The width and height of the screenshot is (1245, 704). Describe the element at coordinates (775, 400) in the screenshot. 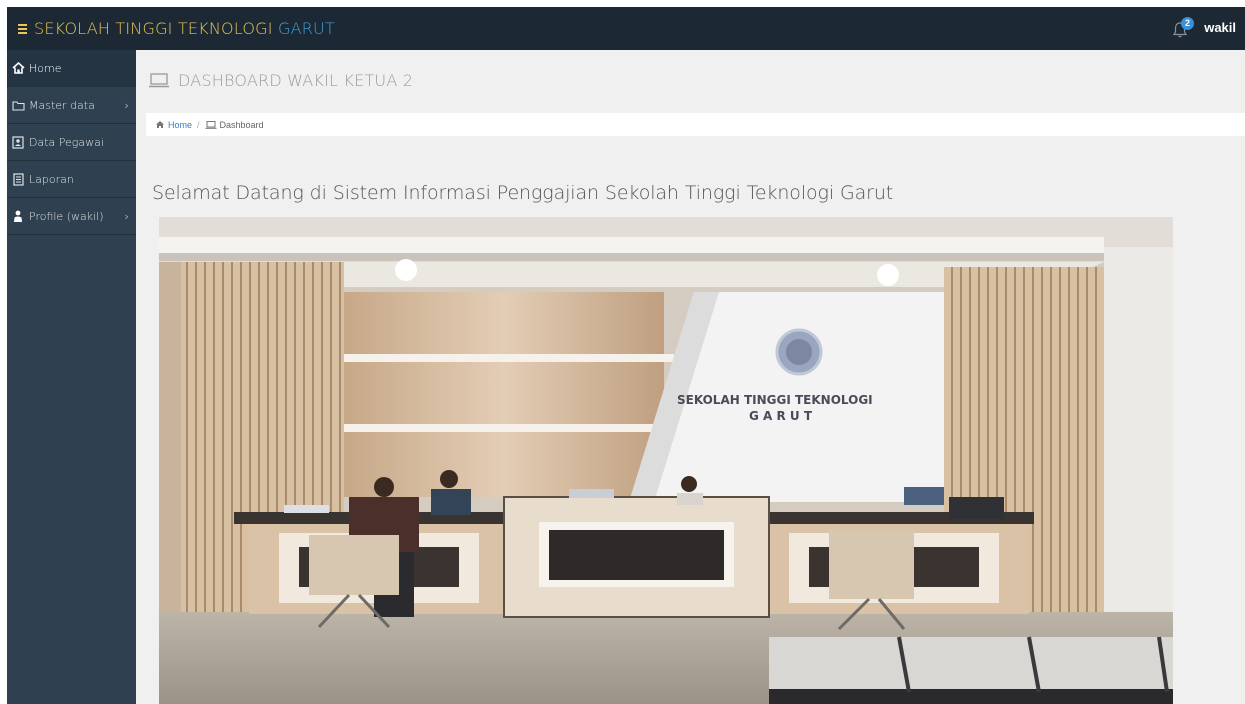

I see `sign-text: SEKOLAH TINGGI TEKNOLOGI` at that location.